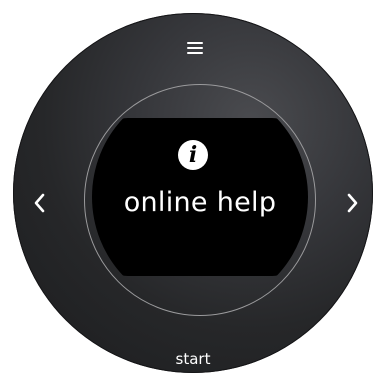  I want to click on menu-button, so click(195, 48).